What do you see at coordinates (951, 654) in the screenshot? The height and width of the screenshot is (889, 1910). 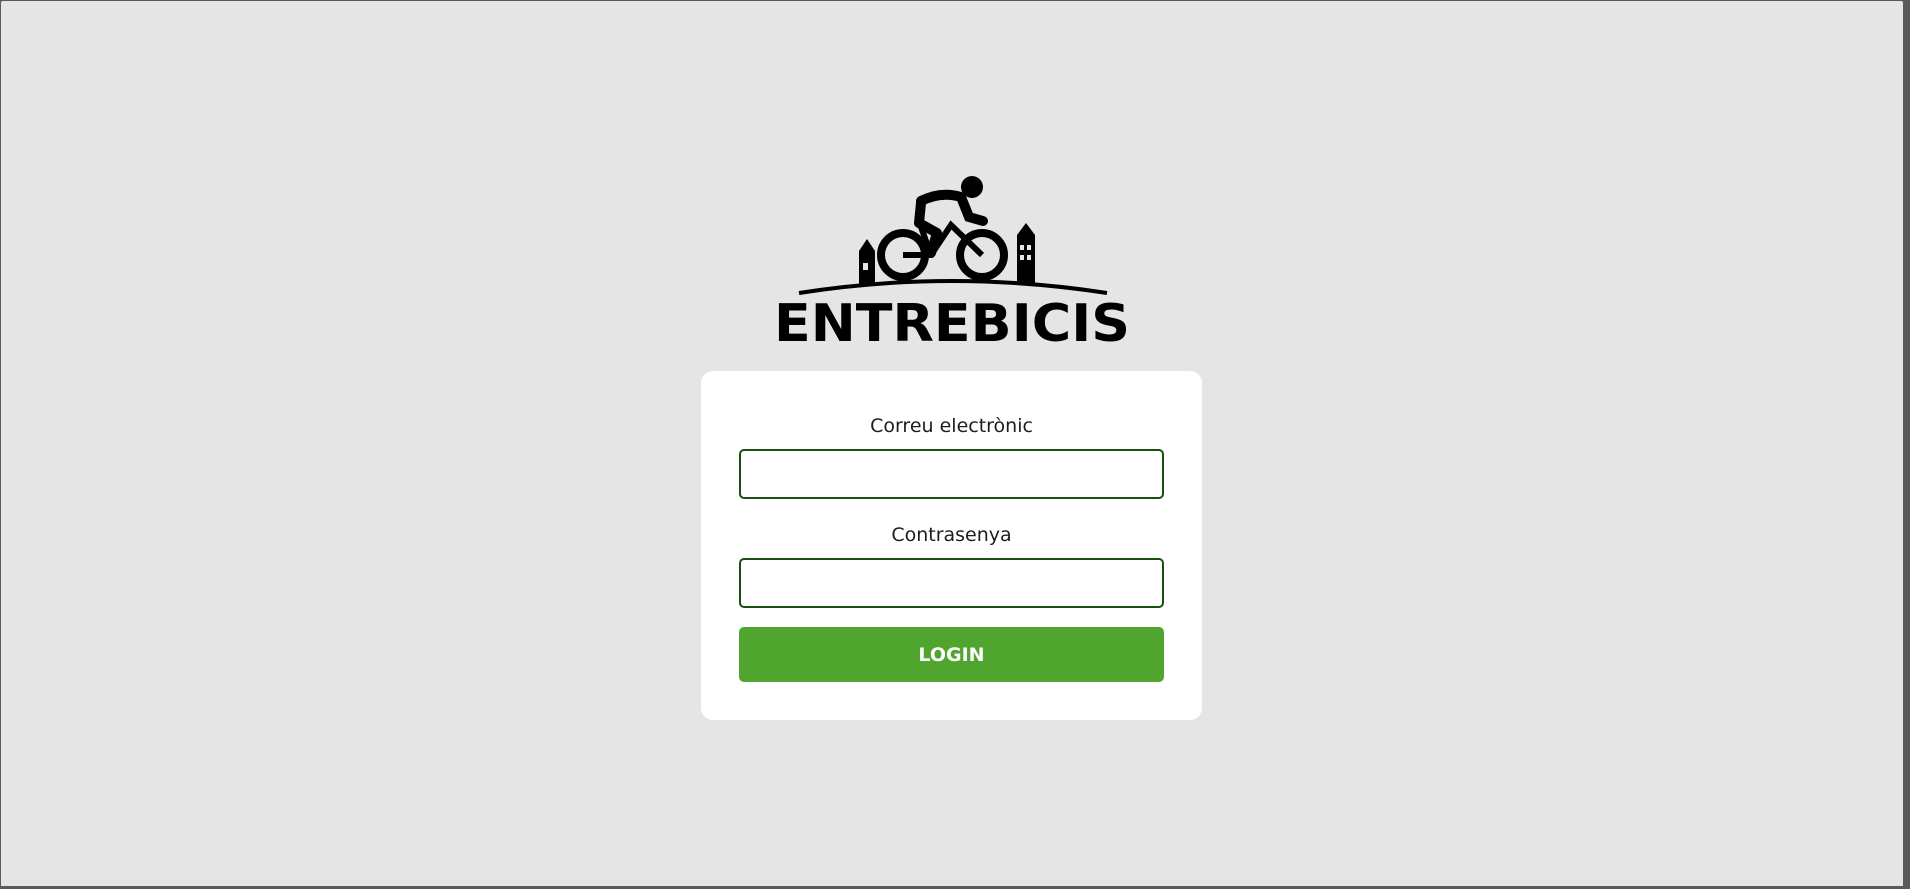 I see `login-button: LOGIN` at bounding box center [951, 654].